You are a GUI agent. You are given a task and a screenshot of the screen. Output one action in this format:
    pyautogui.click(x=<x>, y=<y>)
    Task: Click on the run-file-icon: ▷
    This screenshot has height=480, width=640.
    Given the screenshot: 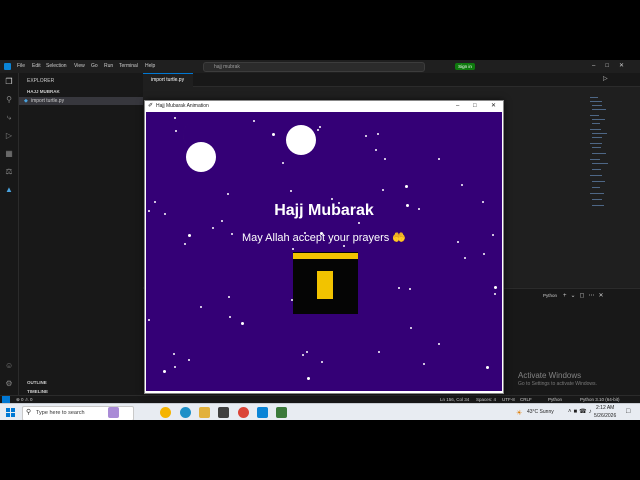 What is the action you would take?
    pyautogui.click(x=605, y=78)
    